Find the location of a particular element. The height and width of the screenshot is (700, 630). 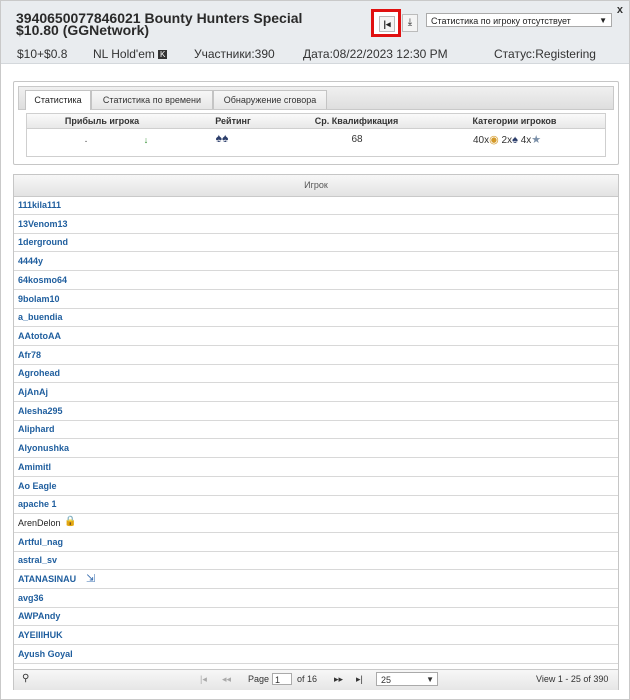

table-row: Ao Eagle is located at coordinates (316, 487).